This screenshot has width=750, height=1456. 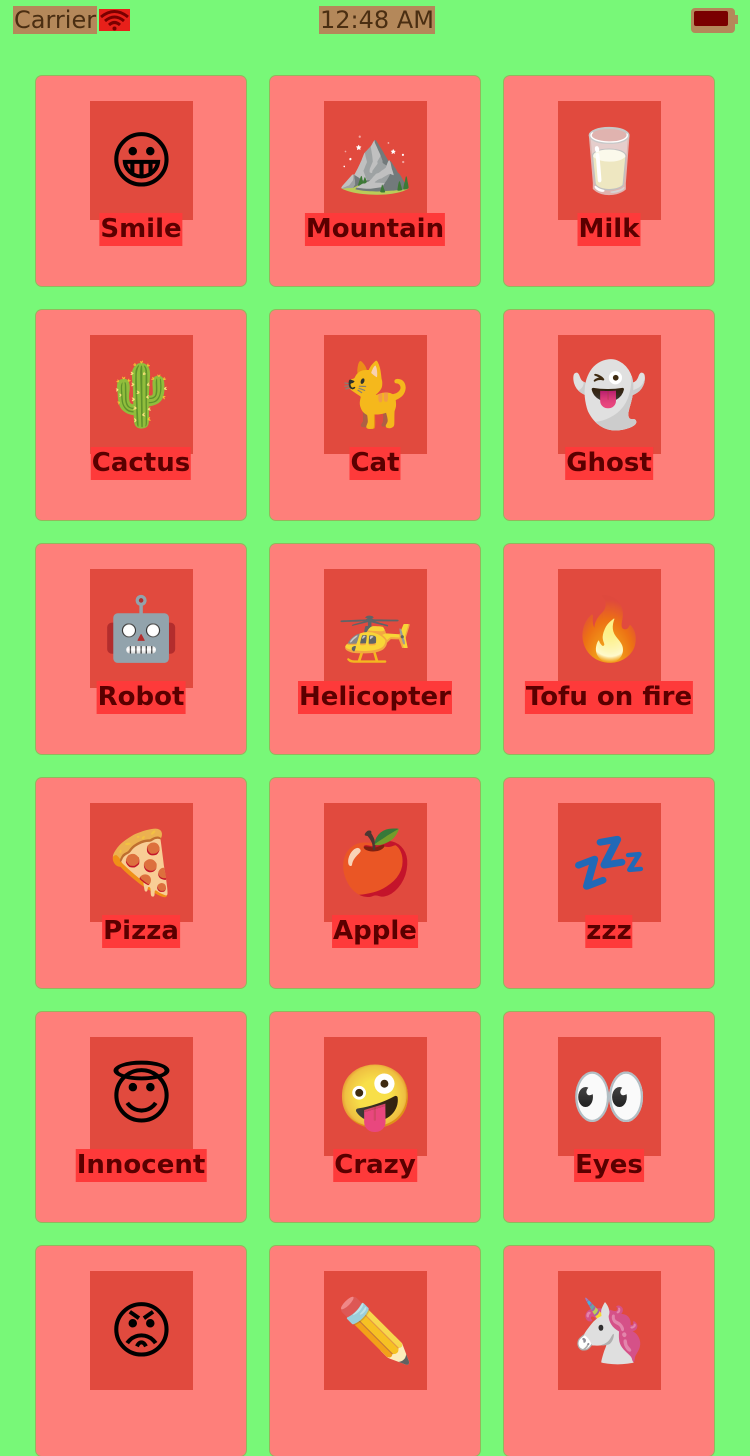 I want to click on emoji-card-label: Pizza, so click(x=141, y=931).